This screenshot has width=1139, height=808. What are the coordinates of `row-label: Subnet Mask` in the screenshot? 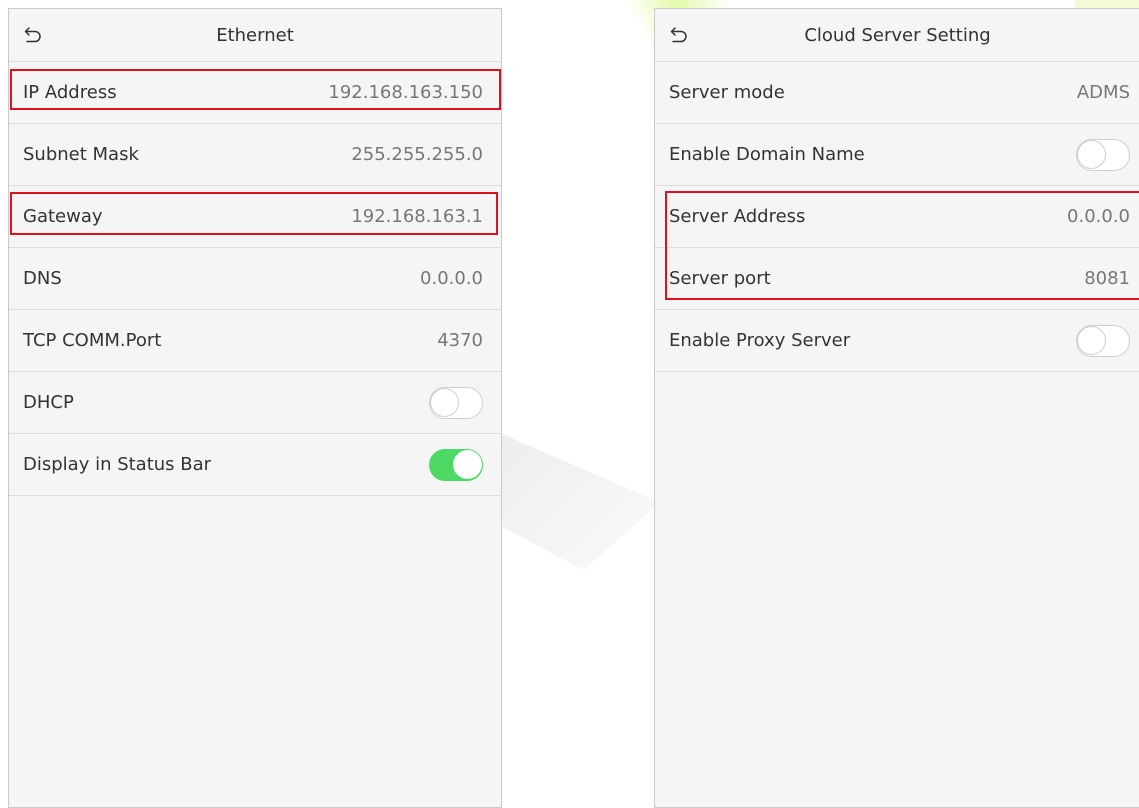 It's located at (81, 154).